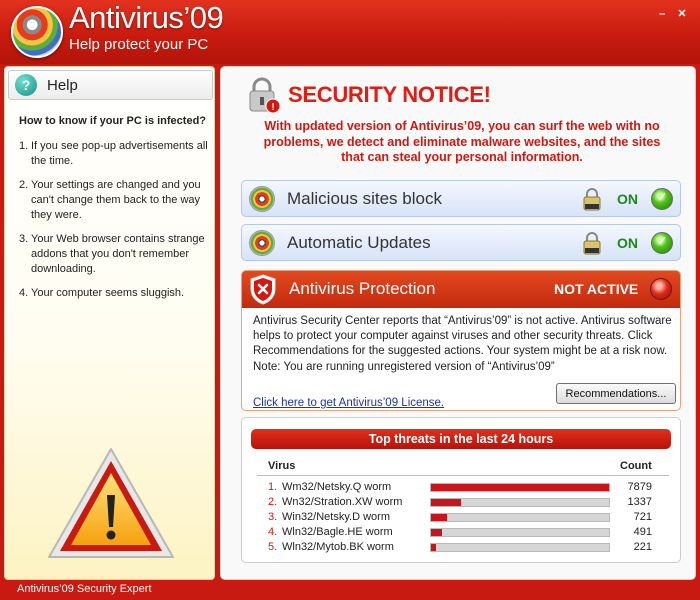 This screenshot has height=600, width=700. I want to click on threat-count: 221, so click(642, 547).